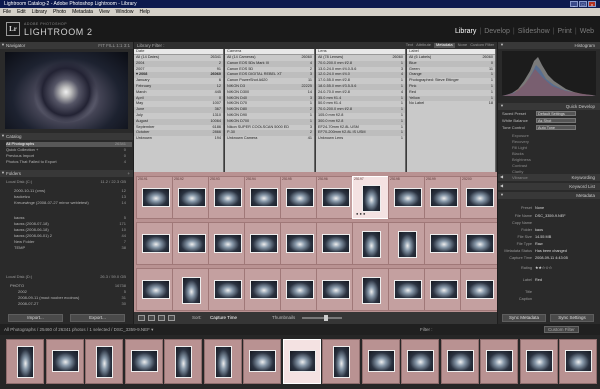 This screenshot has width=600, height=389. What do you see at coordinates (482, 45) in the screenshot?
I see `custom-filter-select: Custom Filter` at bounding box center [482, 45].